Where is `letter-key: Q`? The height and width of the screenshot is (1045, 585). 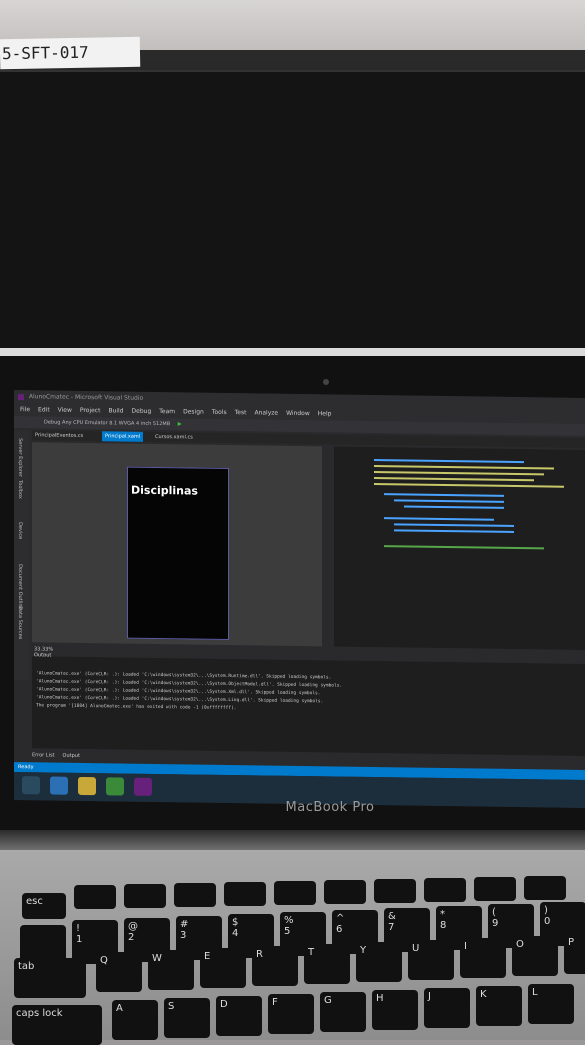 letter-key: Q is located at coordinates (119, 972).